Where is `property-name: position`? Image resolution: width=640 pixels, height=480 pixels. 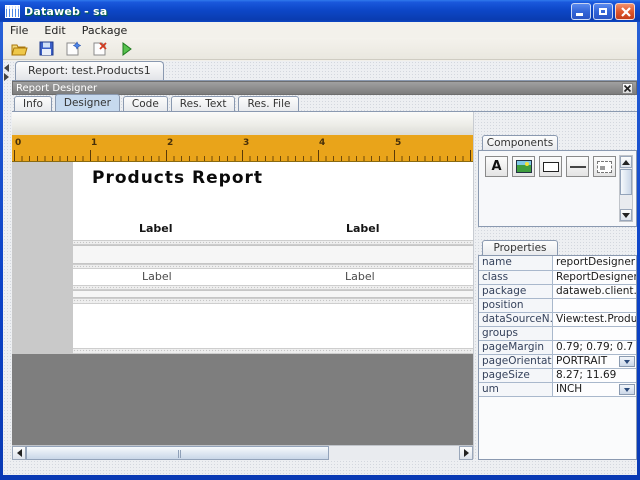
property-name: position is located at coordinates (516, 305).